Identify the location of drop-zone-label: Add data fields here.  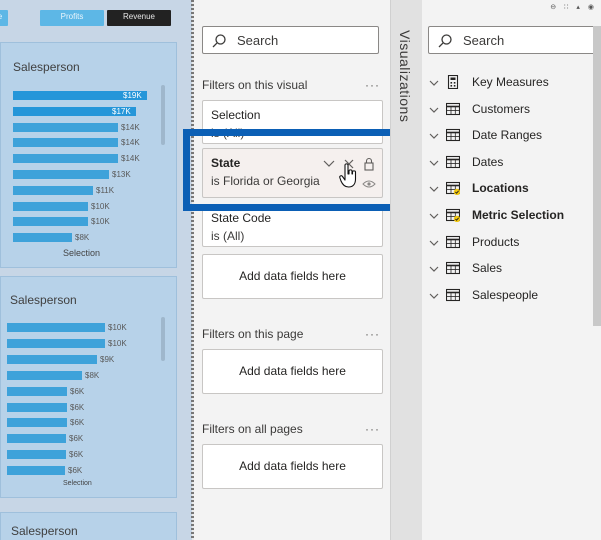
(292, 466).